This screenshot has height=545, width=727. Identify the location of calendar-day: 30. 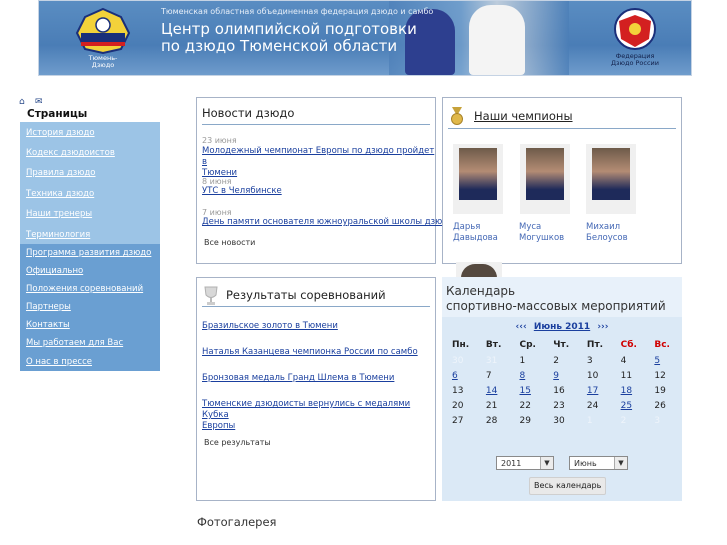
(559, 420).